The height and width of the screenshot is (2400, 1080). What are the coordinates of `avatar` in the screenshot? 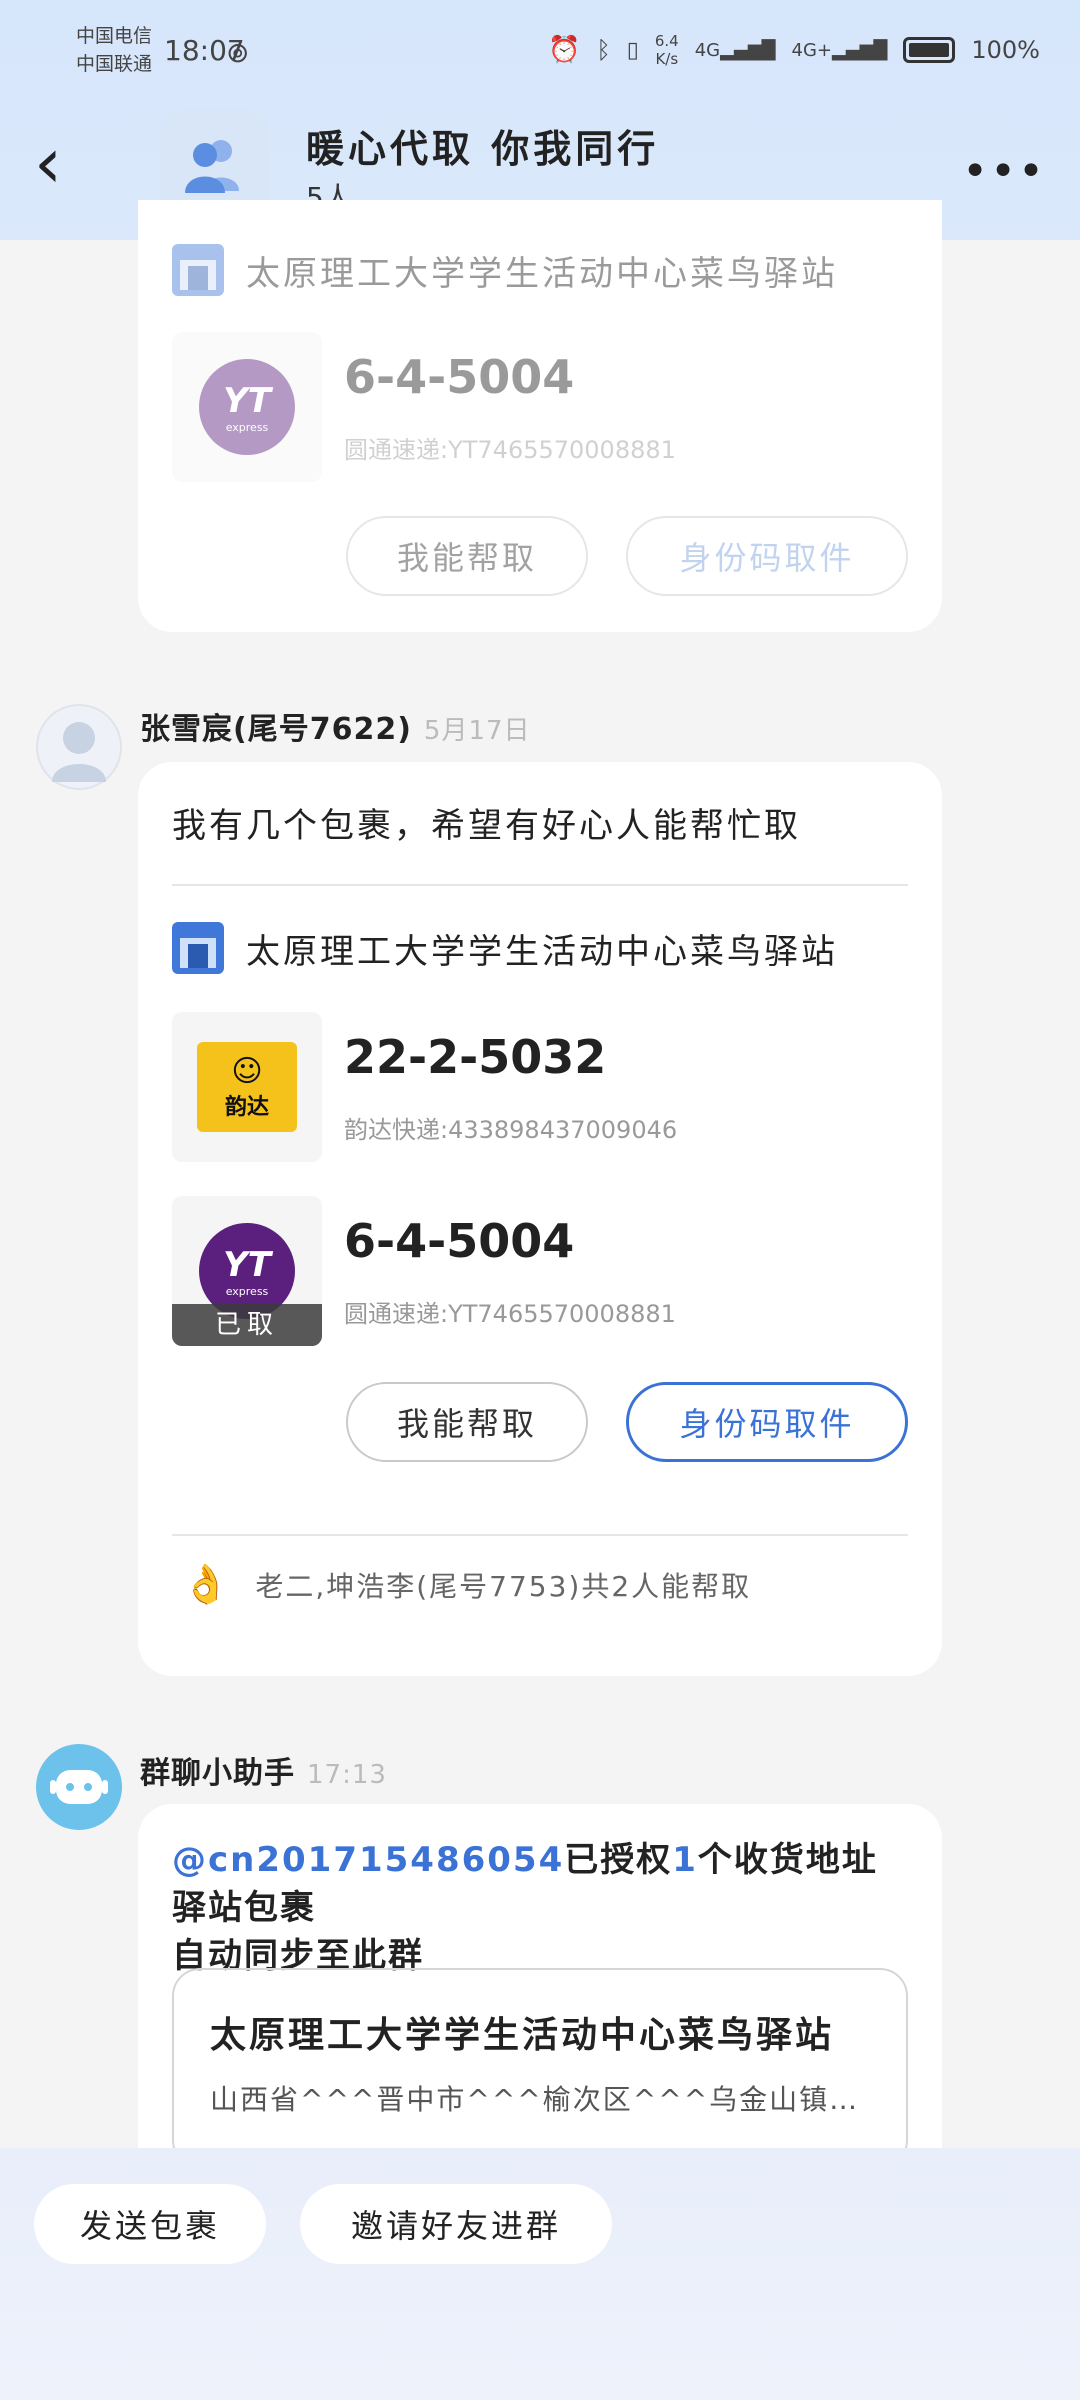 It's located at (79, 747).